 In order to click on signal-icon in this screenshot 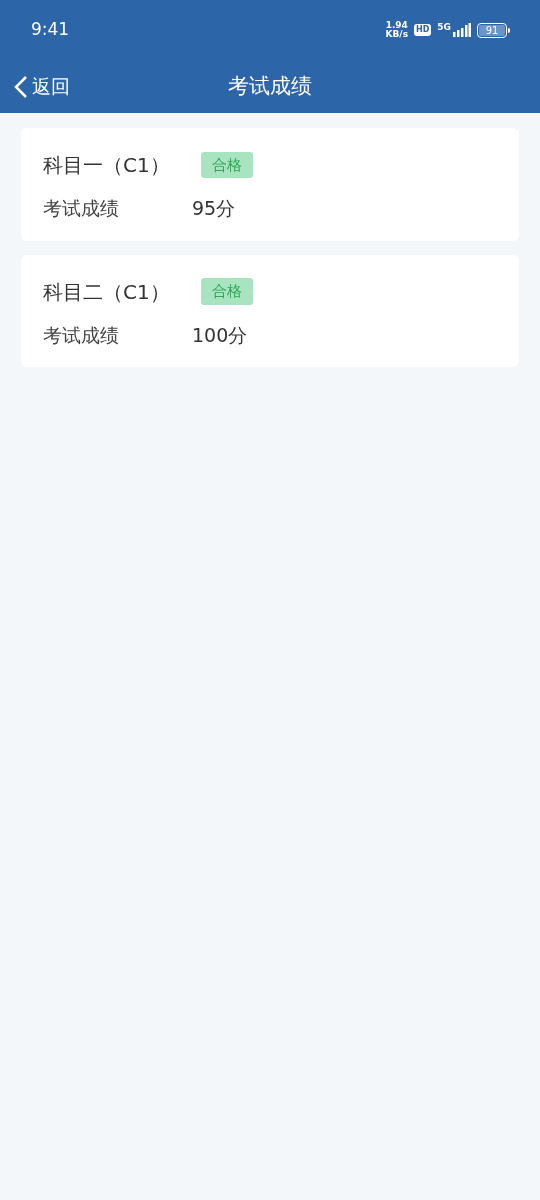, I will do `click(462, 30)`.